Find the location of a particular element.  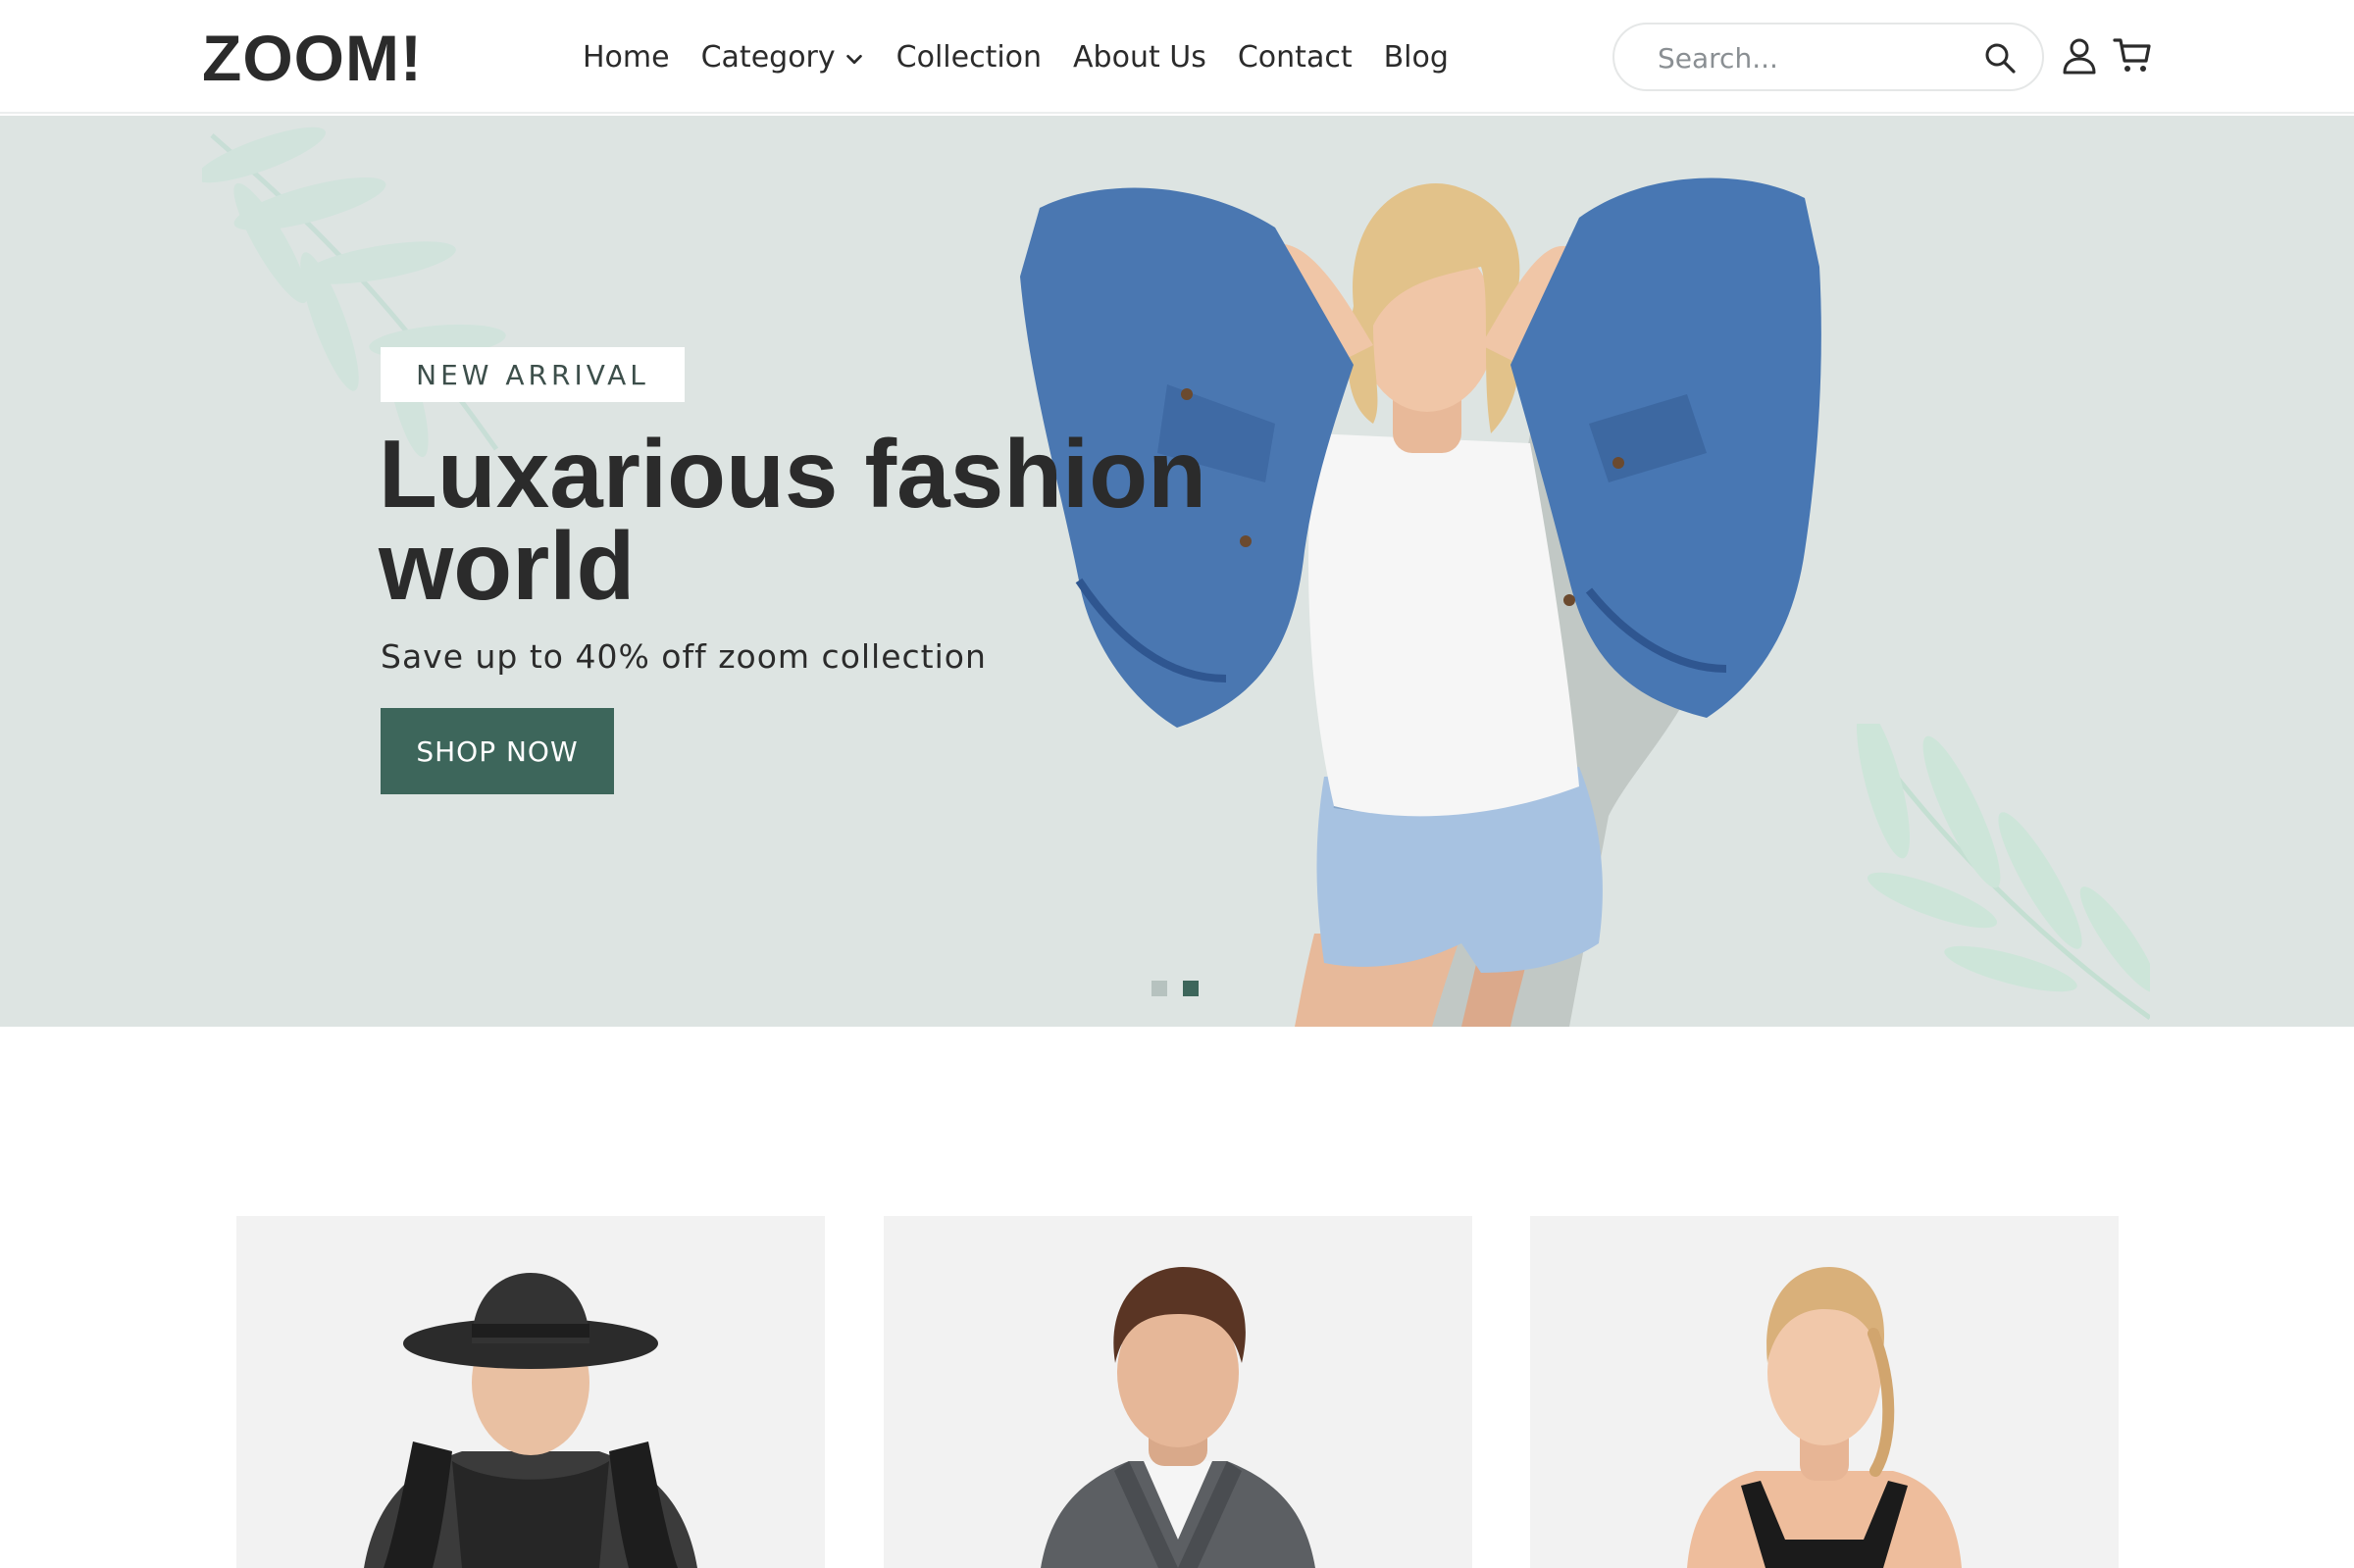

nav-about-us: About Us is located at coordinates (1139, 57).